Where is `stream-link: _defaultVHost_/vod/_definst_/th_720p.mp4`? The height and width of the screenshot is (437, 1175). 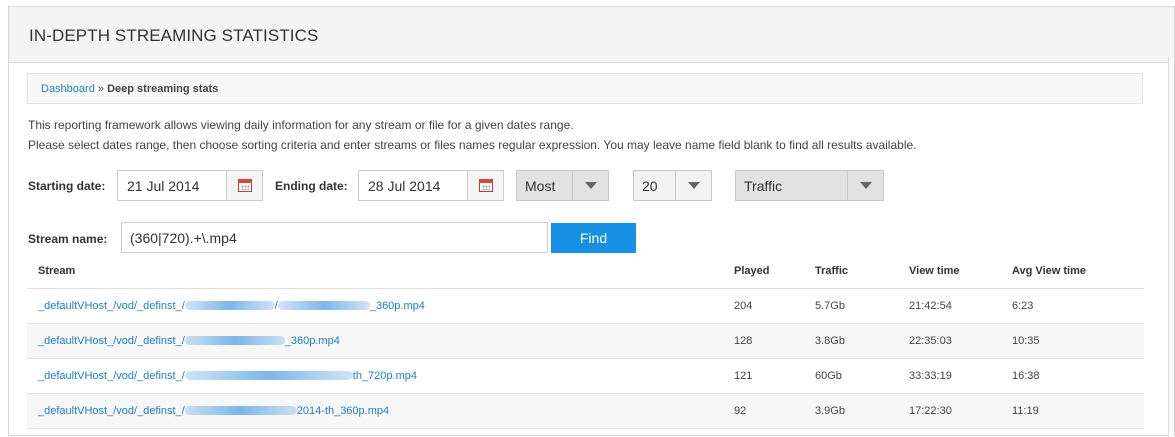 stream-link: _defaultVHost_/vod/_definst_/th_720p.mp4 is located at coordinates (227, 376).